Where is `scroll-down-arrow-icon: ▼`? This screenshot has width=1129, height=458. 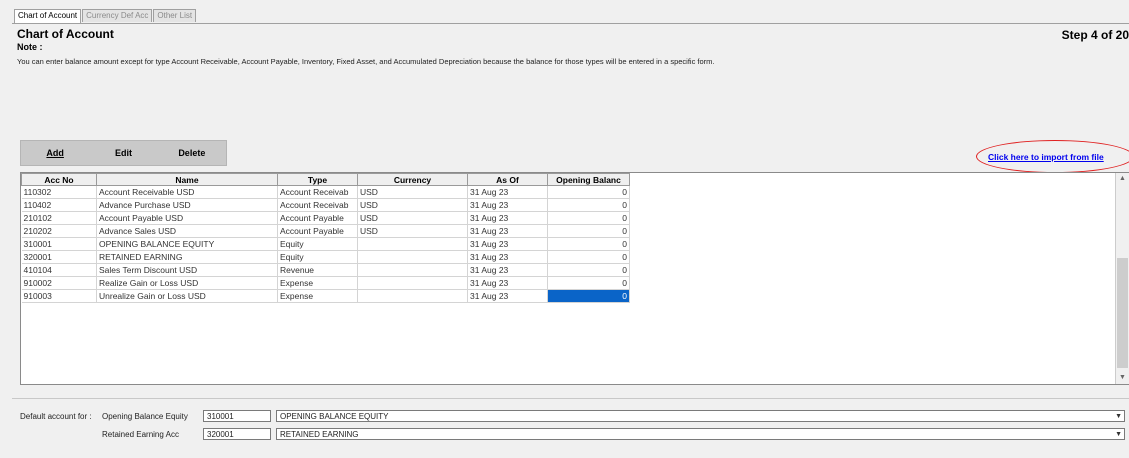
scroll-down-arrow-icon: ▼ is located at coordinates (1122, 378).